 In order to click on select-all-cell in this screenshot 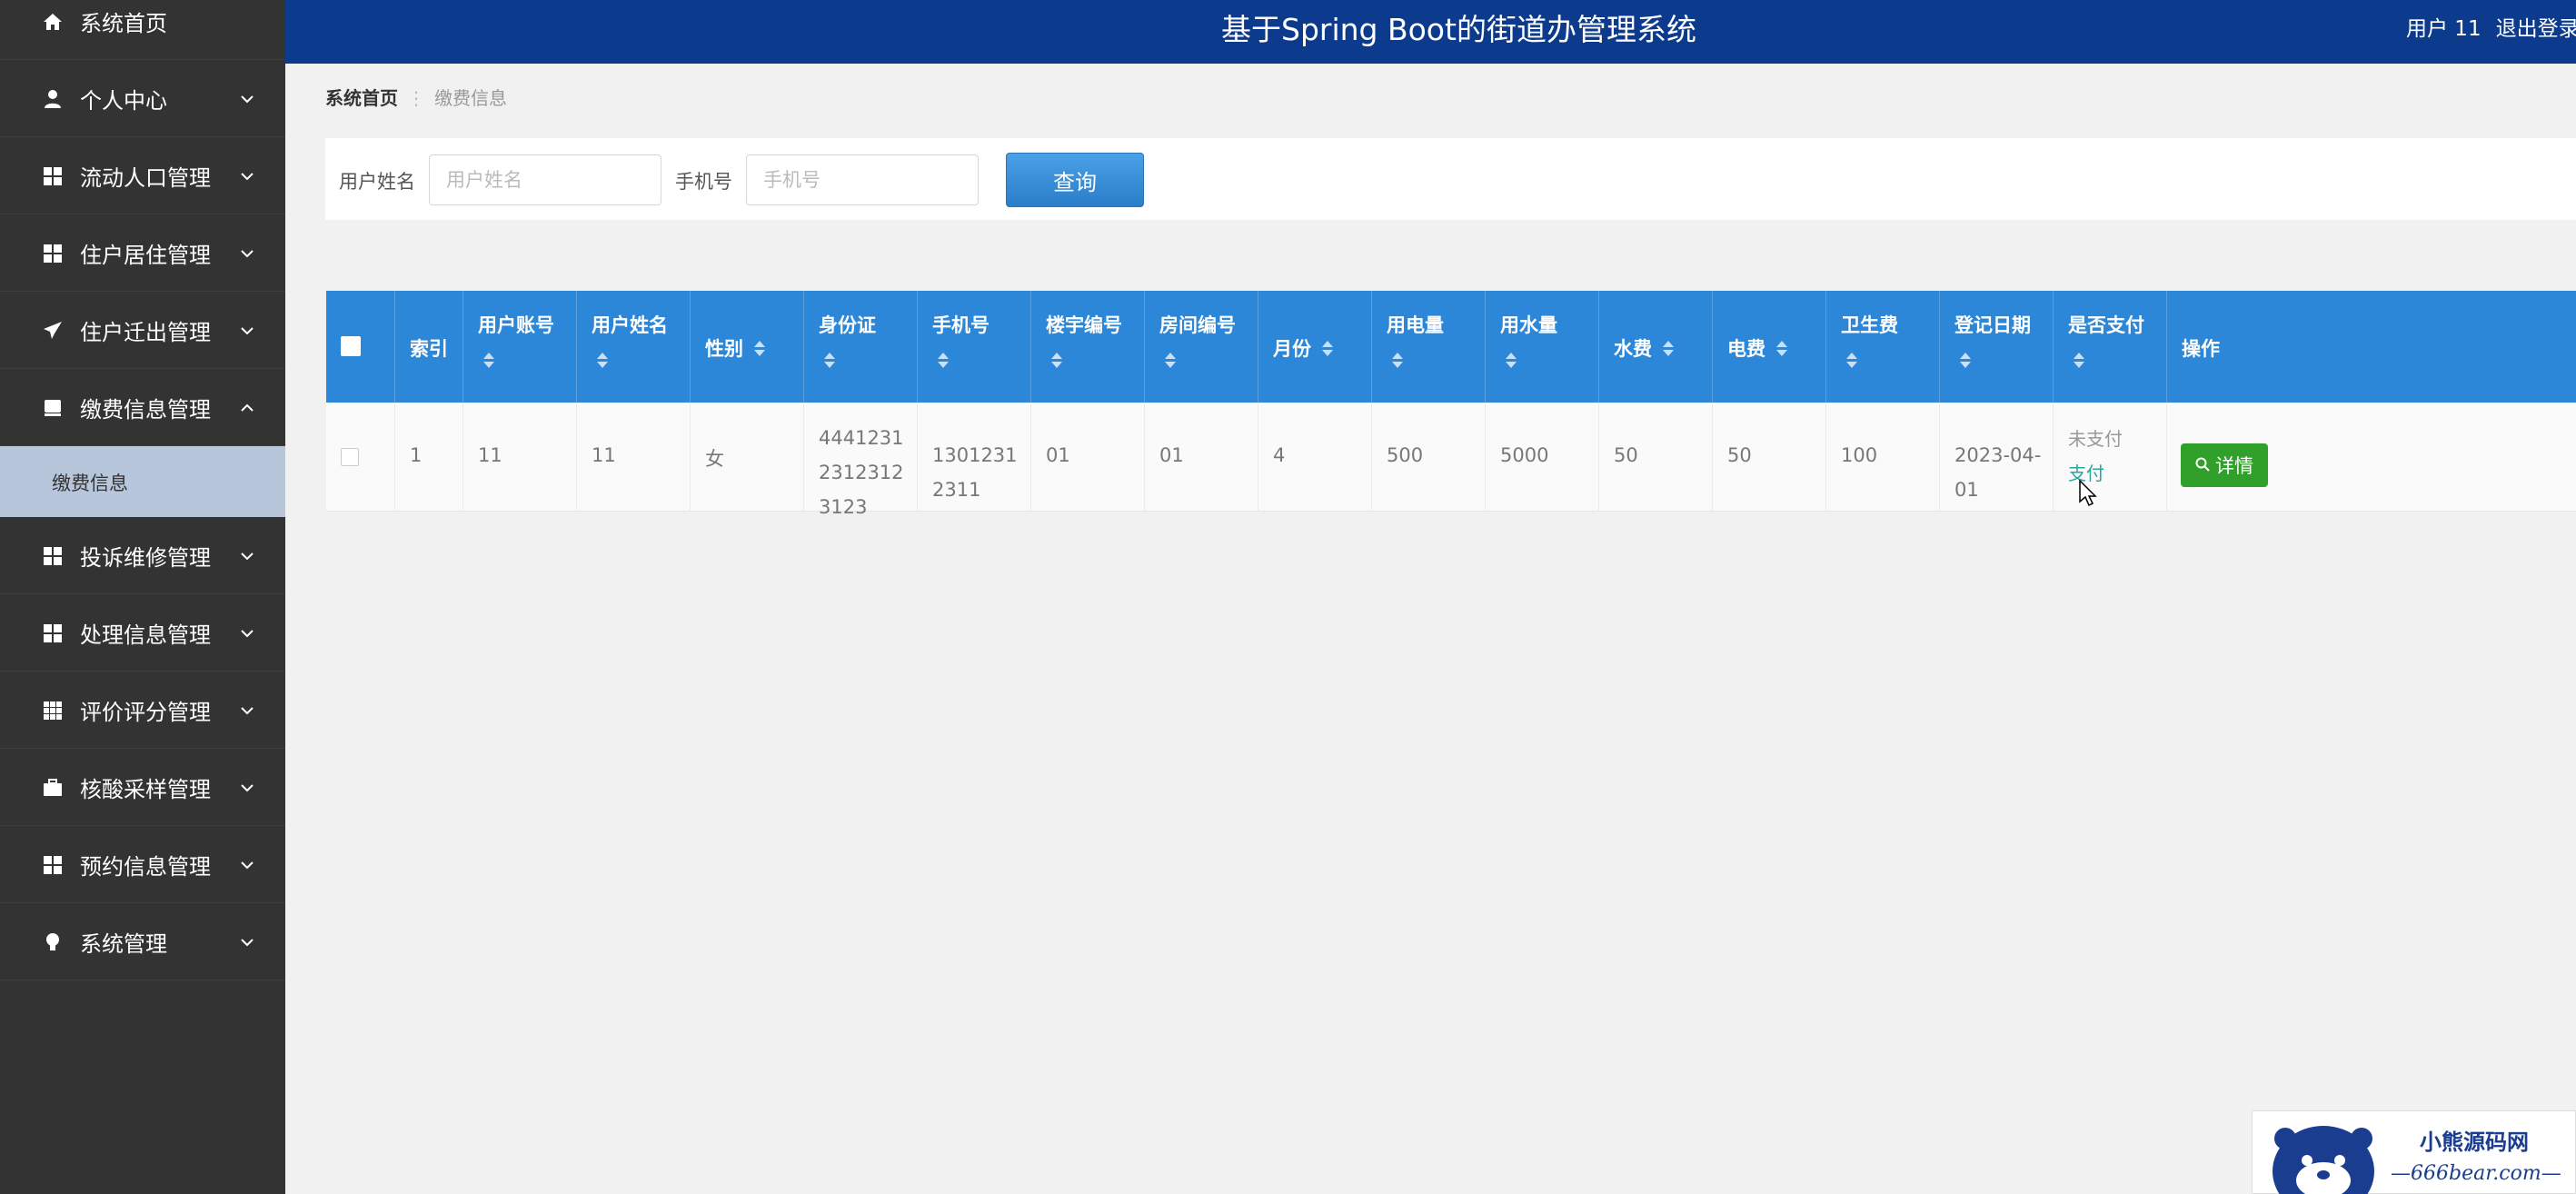, I will do `click(360, 347)`.